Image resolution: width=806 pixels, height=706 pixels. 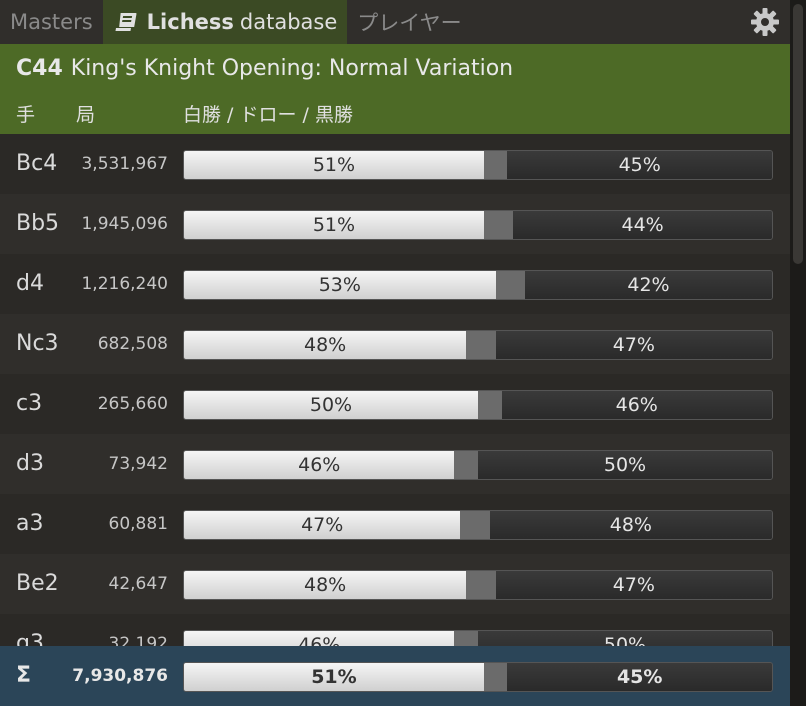 I want to click on black-win-label: 44%, so click(x=642, y=225).